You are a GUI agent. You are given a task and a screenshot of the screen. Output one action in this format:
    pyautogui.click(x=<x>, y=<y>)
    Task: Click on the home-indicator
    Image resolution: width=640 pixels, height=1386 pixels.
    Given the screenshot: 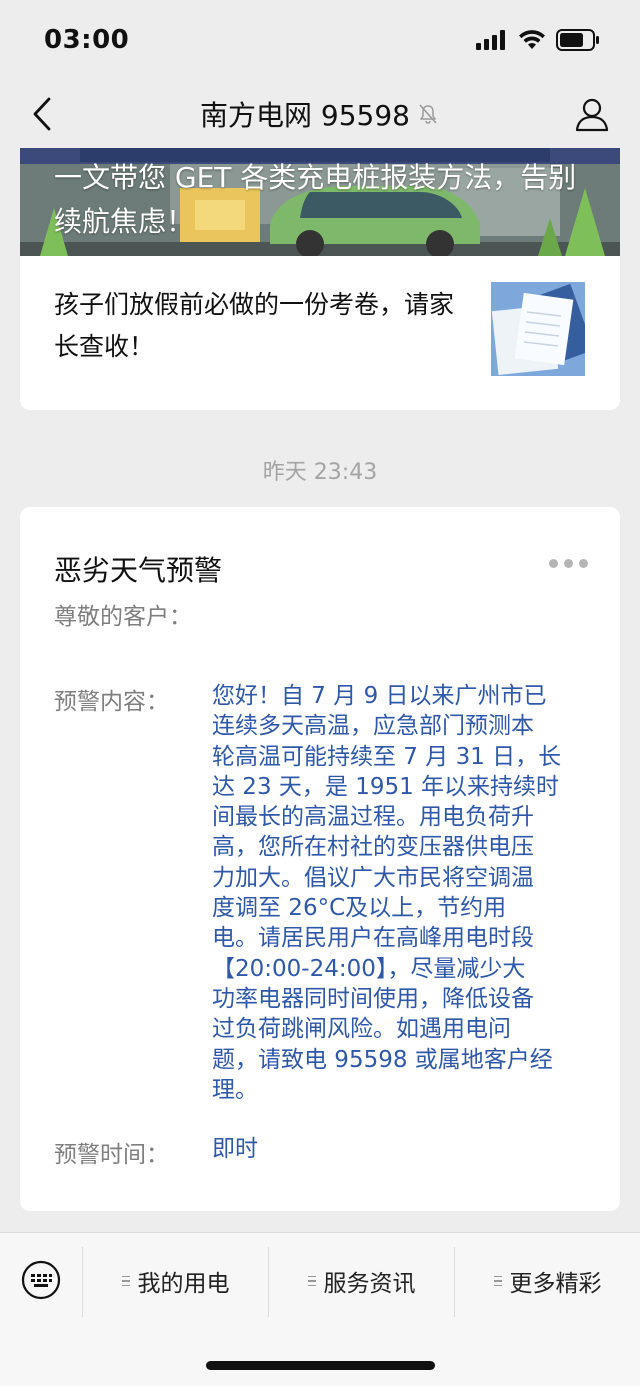 What is the action you would take?
    pyautogui.click(x=320, y=1365)
    